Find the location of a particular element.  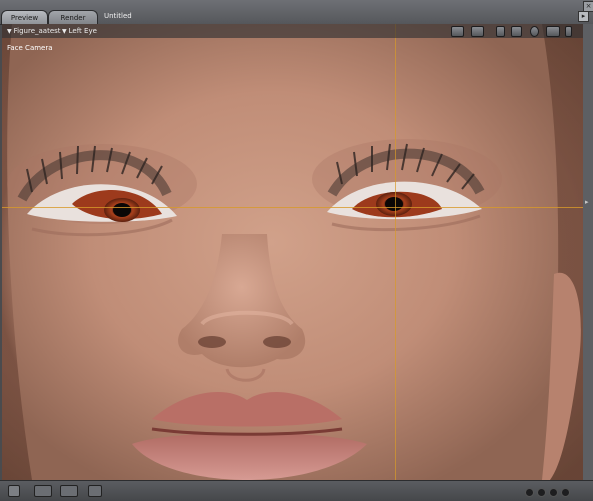

tab-render: Render is located at coordinates (73, 17).